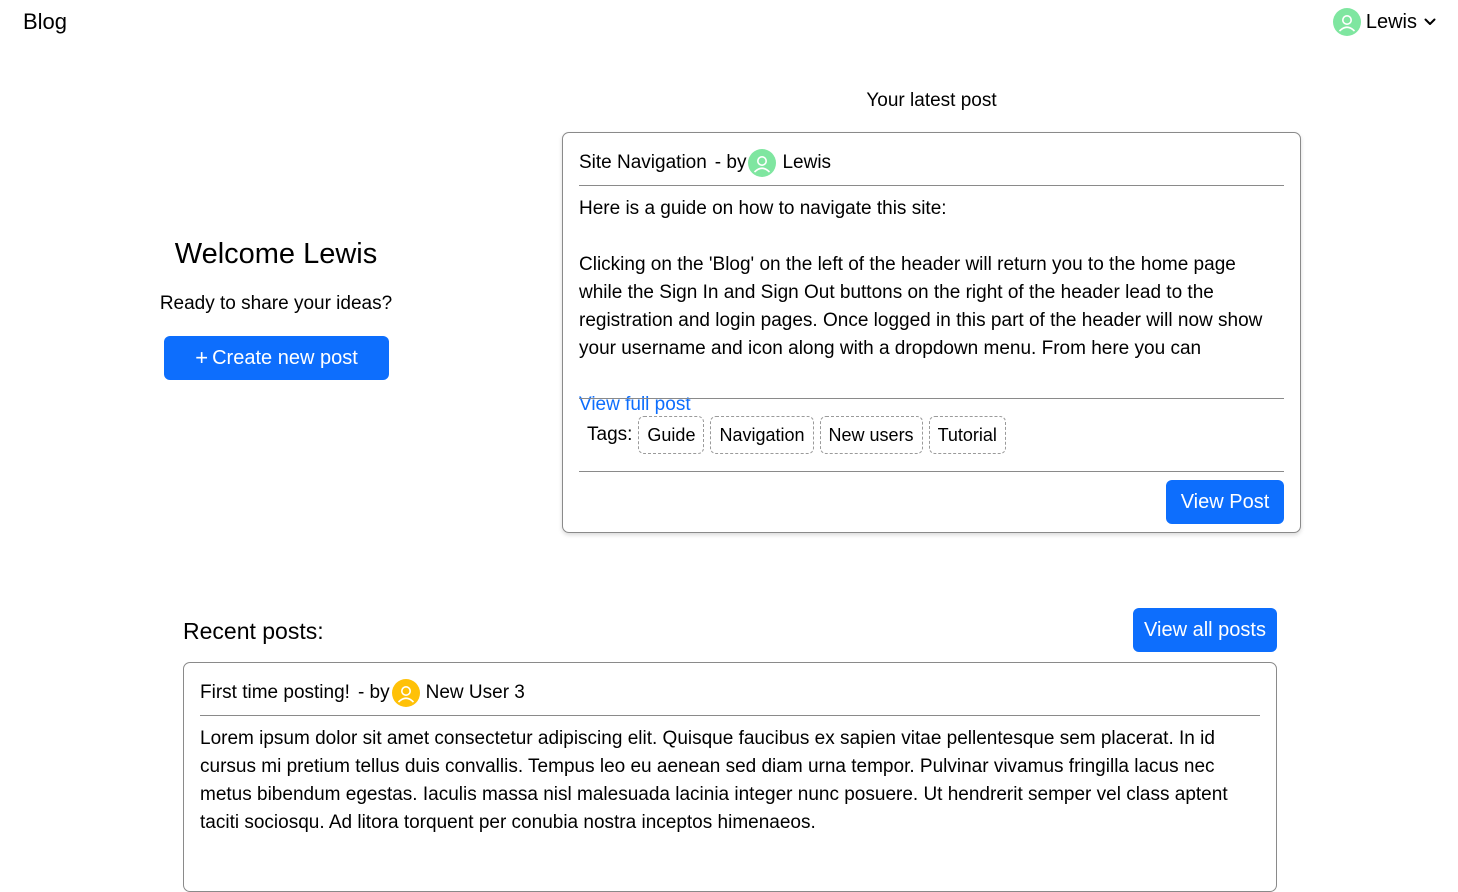  What do you see at coordinates (275, 692) in the screenshot?
I see `post-title: First time posting!` at bounding box center [275, 692].